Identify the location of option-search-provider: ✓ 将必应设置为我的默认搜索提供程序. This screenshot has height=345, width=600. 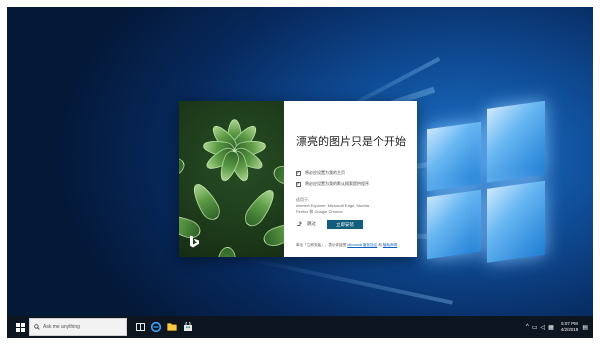
(332, 184).